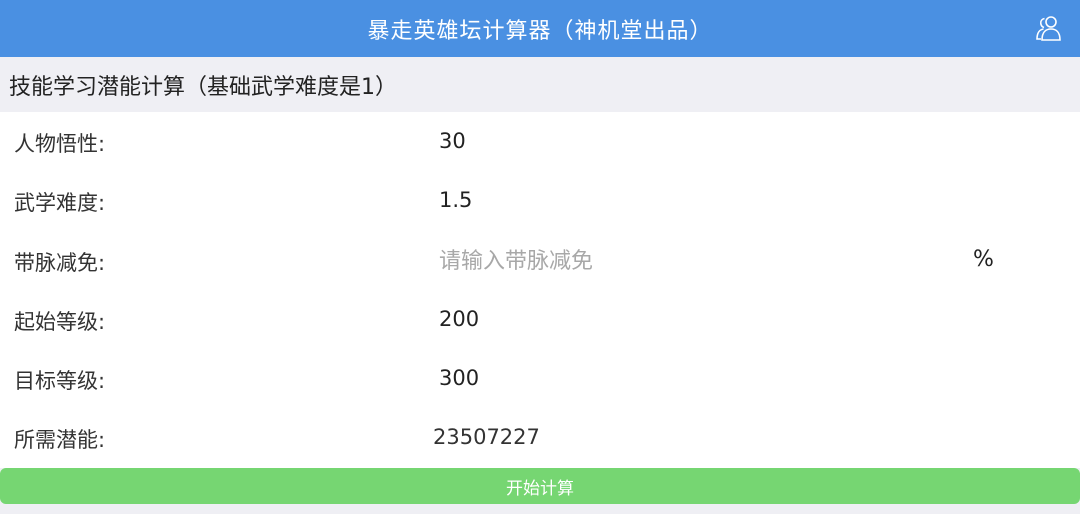 The height and width of the screenshot is (514, 1080). What do you see at coordinates (540, 319) in the screenshot?
I see `row-start-level: 起始等级: 200` at bounding box center [540, 319].